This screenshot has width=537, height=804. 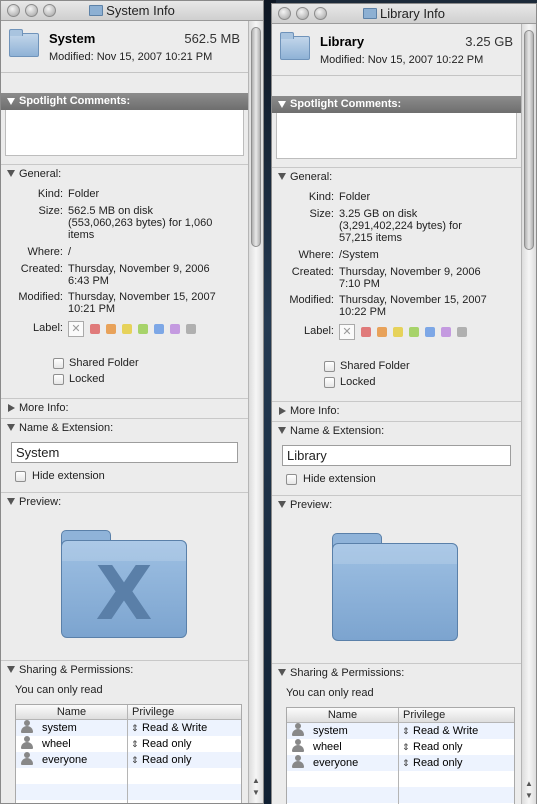 I want to click on created-value: Thursday, November 9, 2006 7:10 PM, so click(x=427, y=278).